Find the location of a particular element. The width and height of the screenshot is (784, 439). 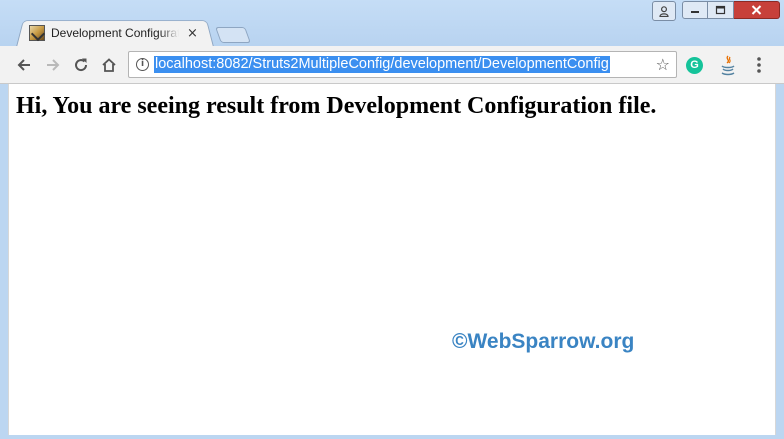

user-icon is located at coordinates (664, 11).